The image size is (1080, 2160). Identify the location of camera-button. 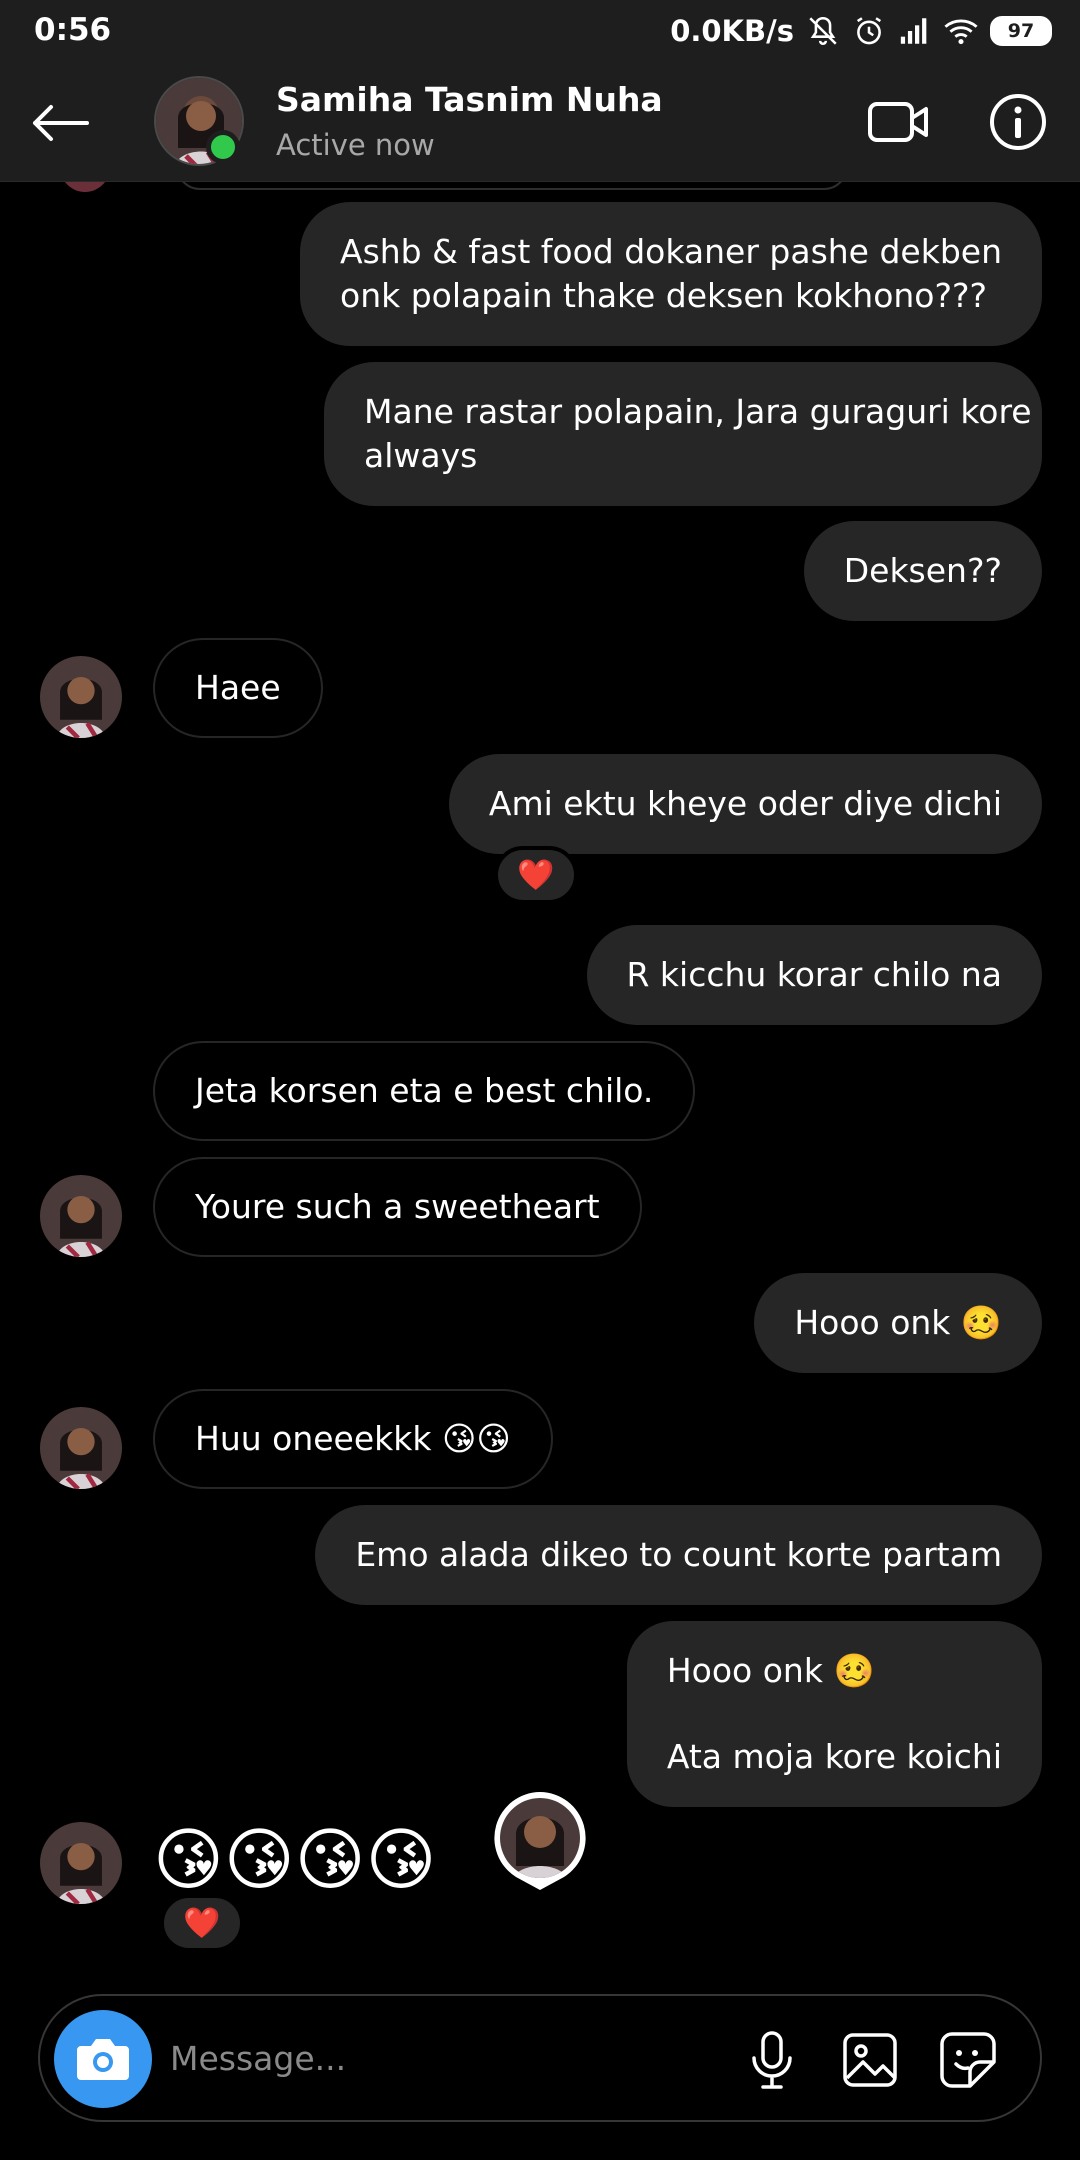
(103, 2059).